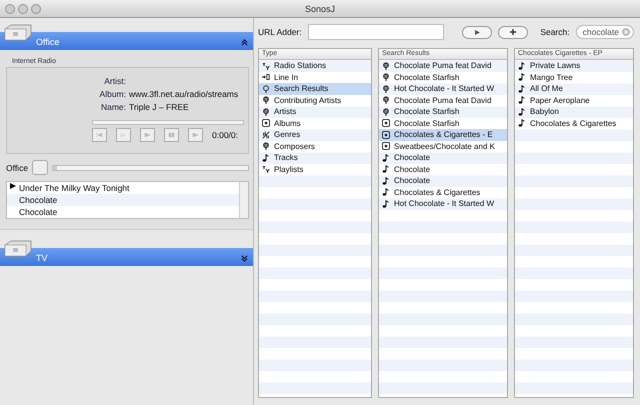 The image size is (640, 405). Describe the element at coordinates (477, 32) in the screenshot. I see `play-button` at that location.